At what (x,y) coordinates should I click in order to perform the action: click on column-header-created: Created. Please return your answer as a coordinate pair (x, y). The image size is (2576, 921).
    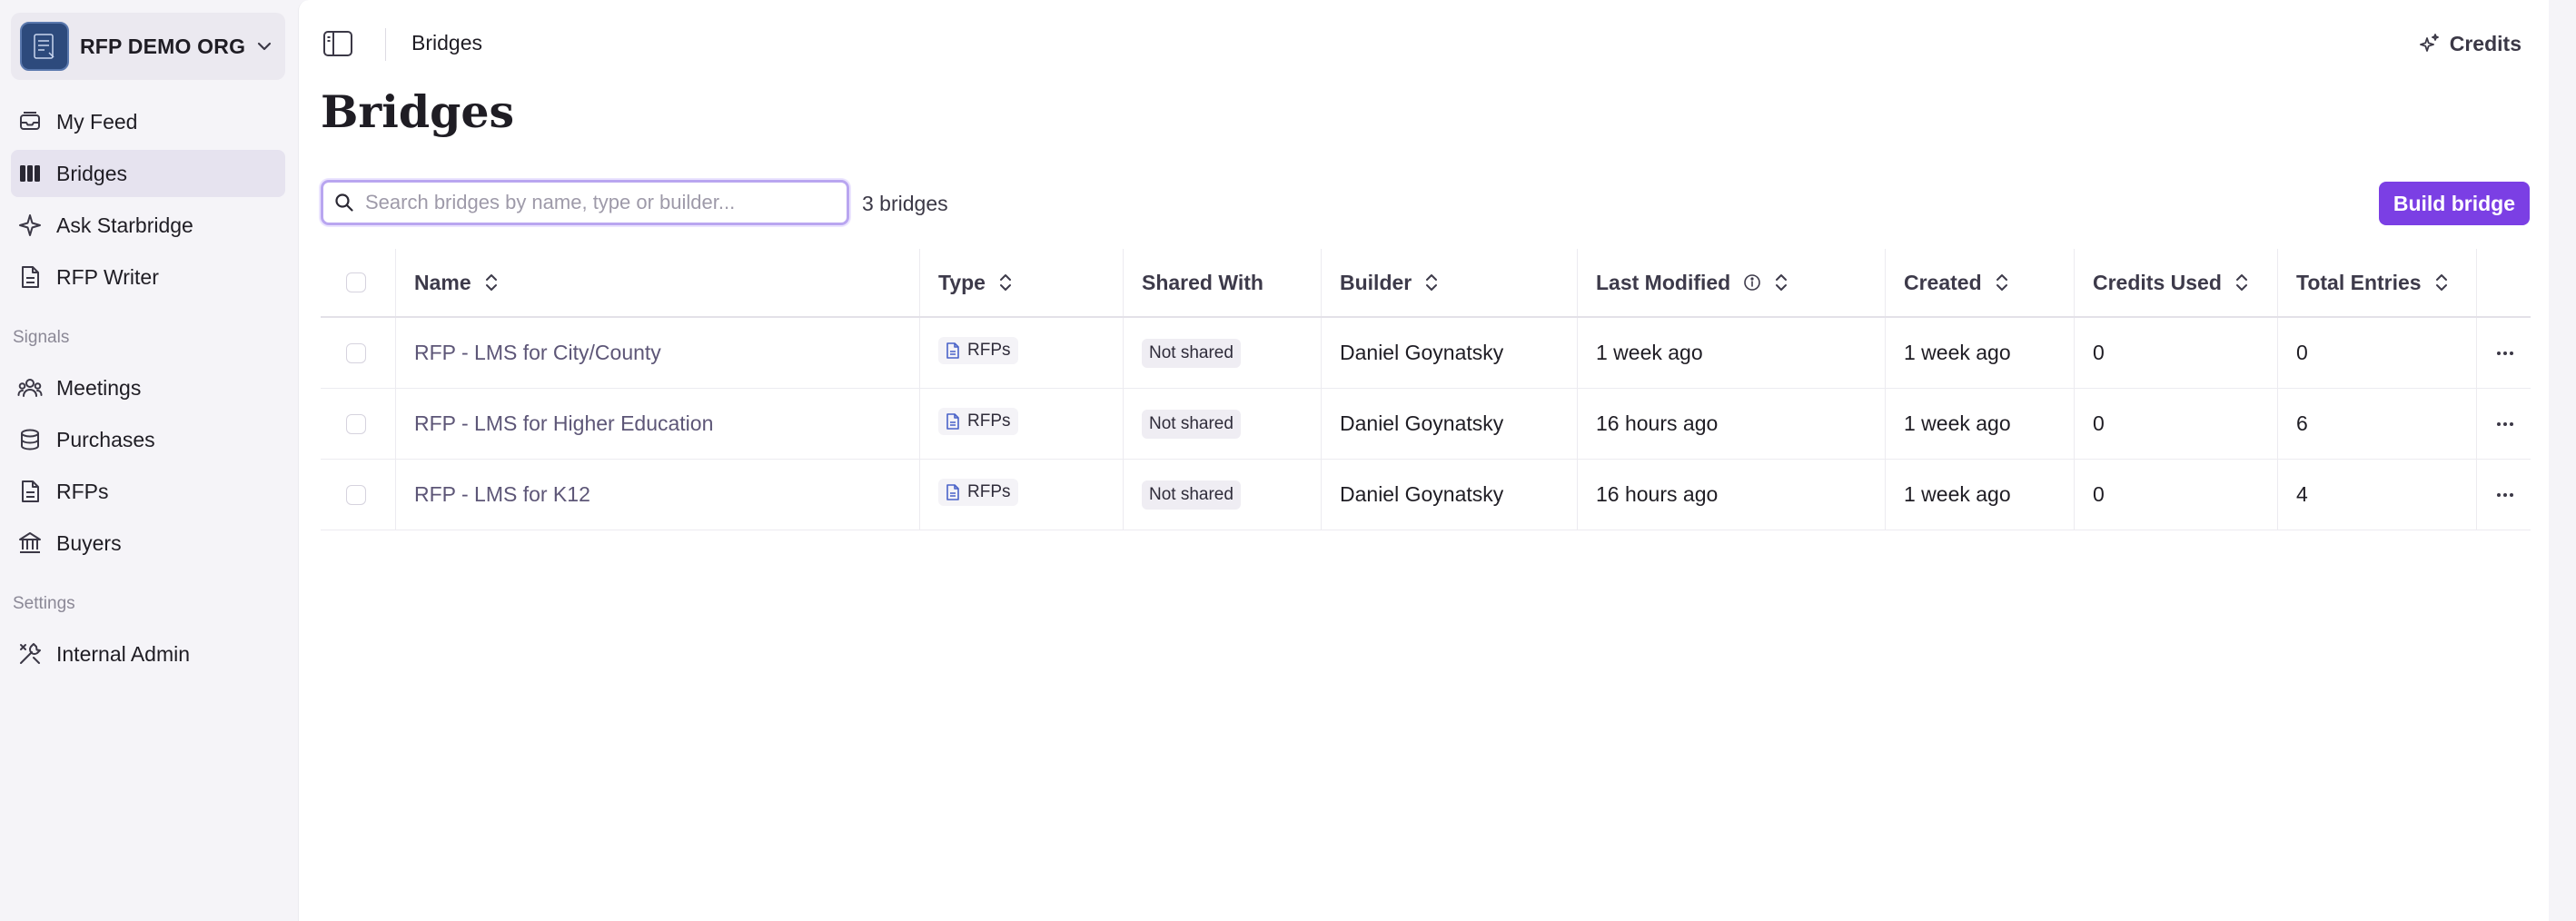
    Looking at the image, I should click on (1980, 282).